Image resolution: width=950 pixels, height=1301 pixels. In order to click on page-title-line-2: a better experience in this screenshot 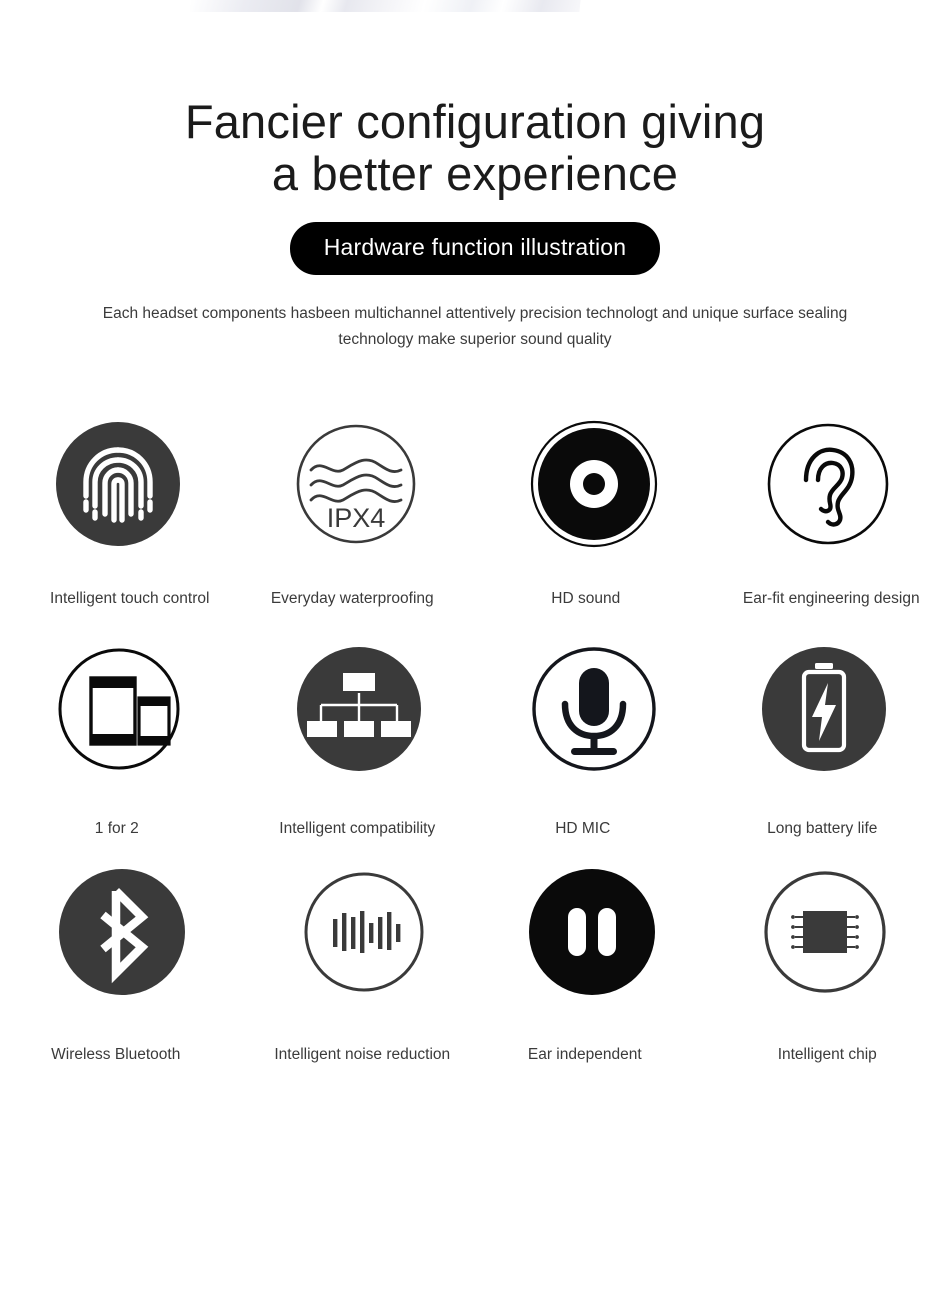, I will do `click(475, 173)`.